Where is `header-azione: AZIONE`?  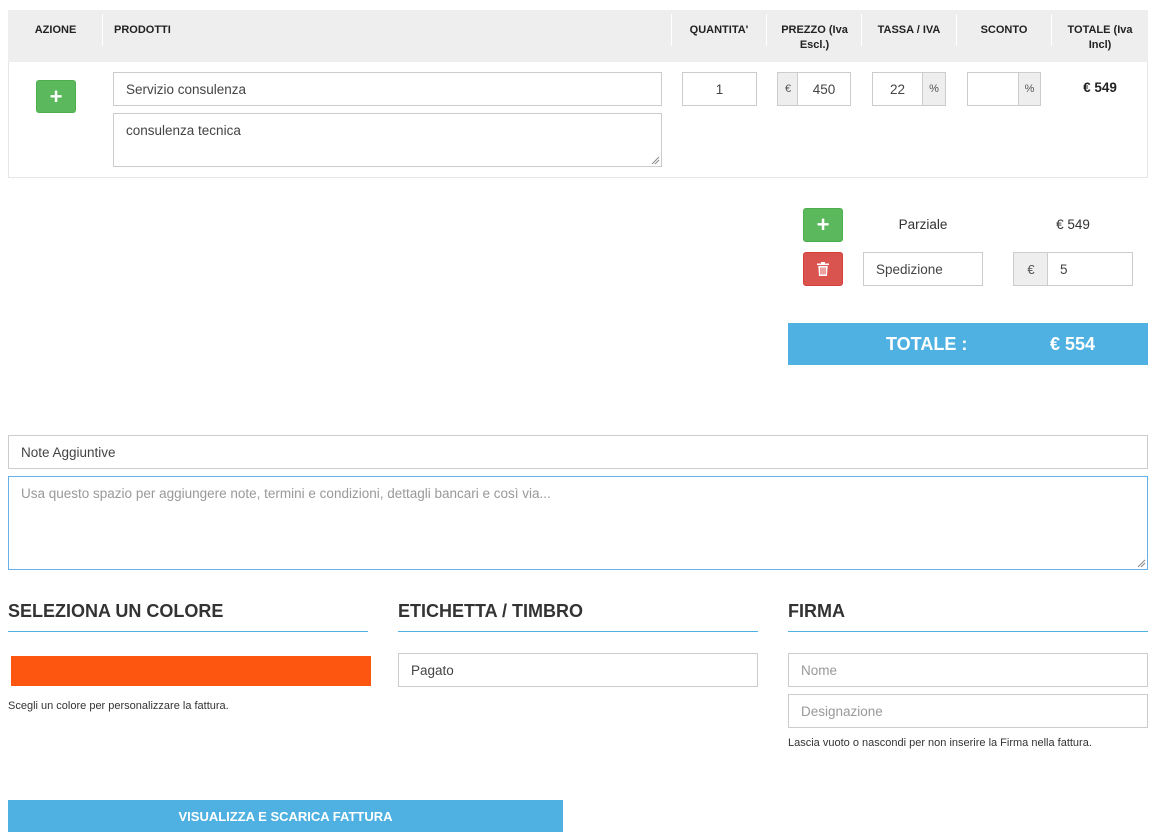 header-azione: AZIONE is located at coordinates (55, 30).